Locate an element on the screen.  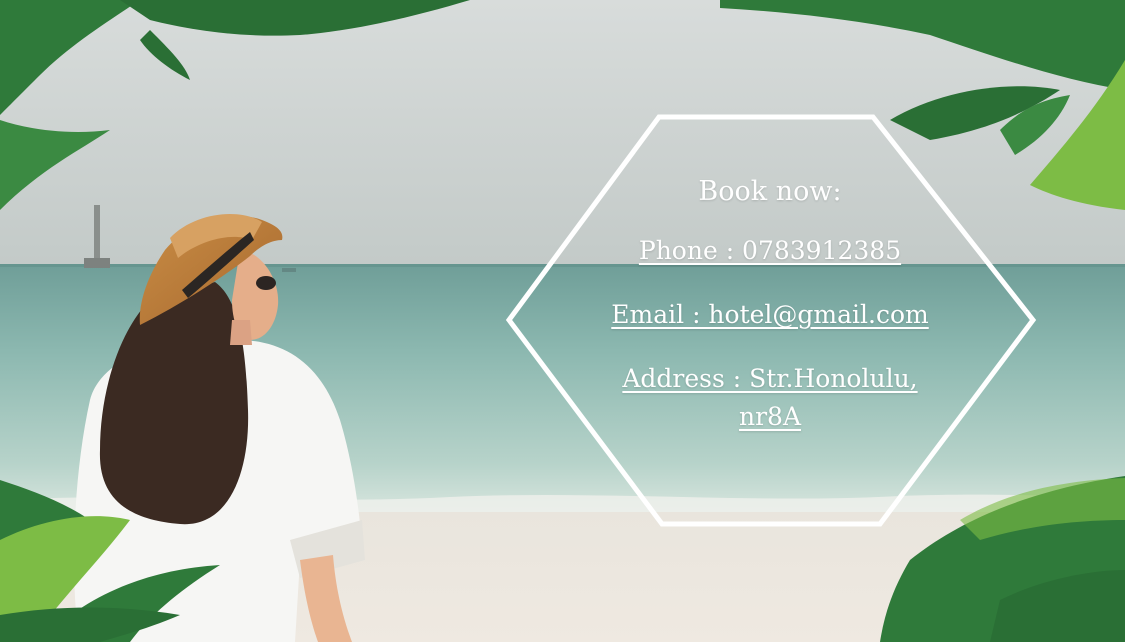
address-link: Address : Str.Honolulu, nr8A is located at coordinates (770, 398).